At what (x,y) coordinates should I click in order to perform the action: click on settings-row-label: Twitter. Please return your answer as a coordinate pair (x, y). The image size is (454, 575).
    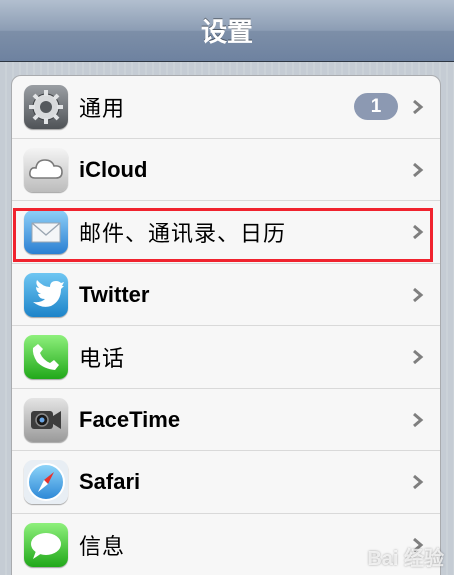
    Looking at the image, I should click on (114, 294).